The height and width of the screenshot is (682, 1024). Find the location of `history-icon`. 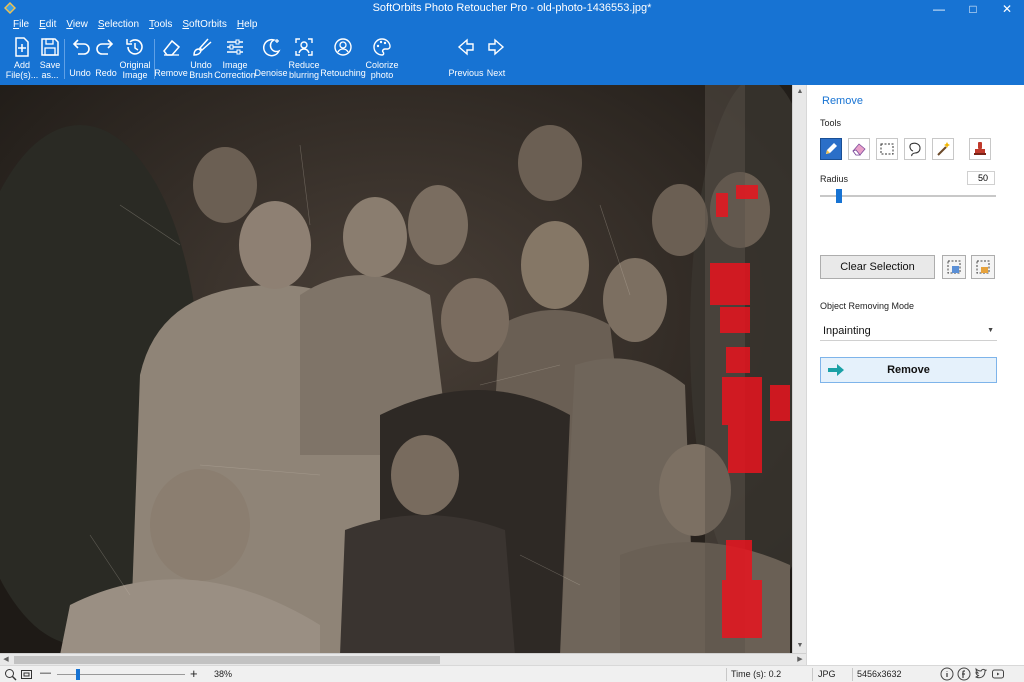

history-icon is located at coordinates (134, 47).